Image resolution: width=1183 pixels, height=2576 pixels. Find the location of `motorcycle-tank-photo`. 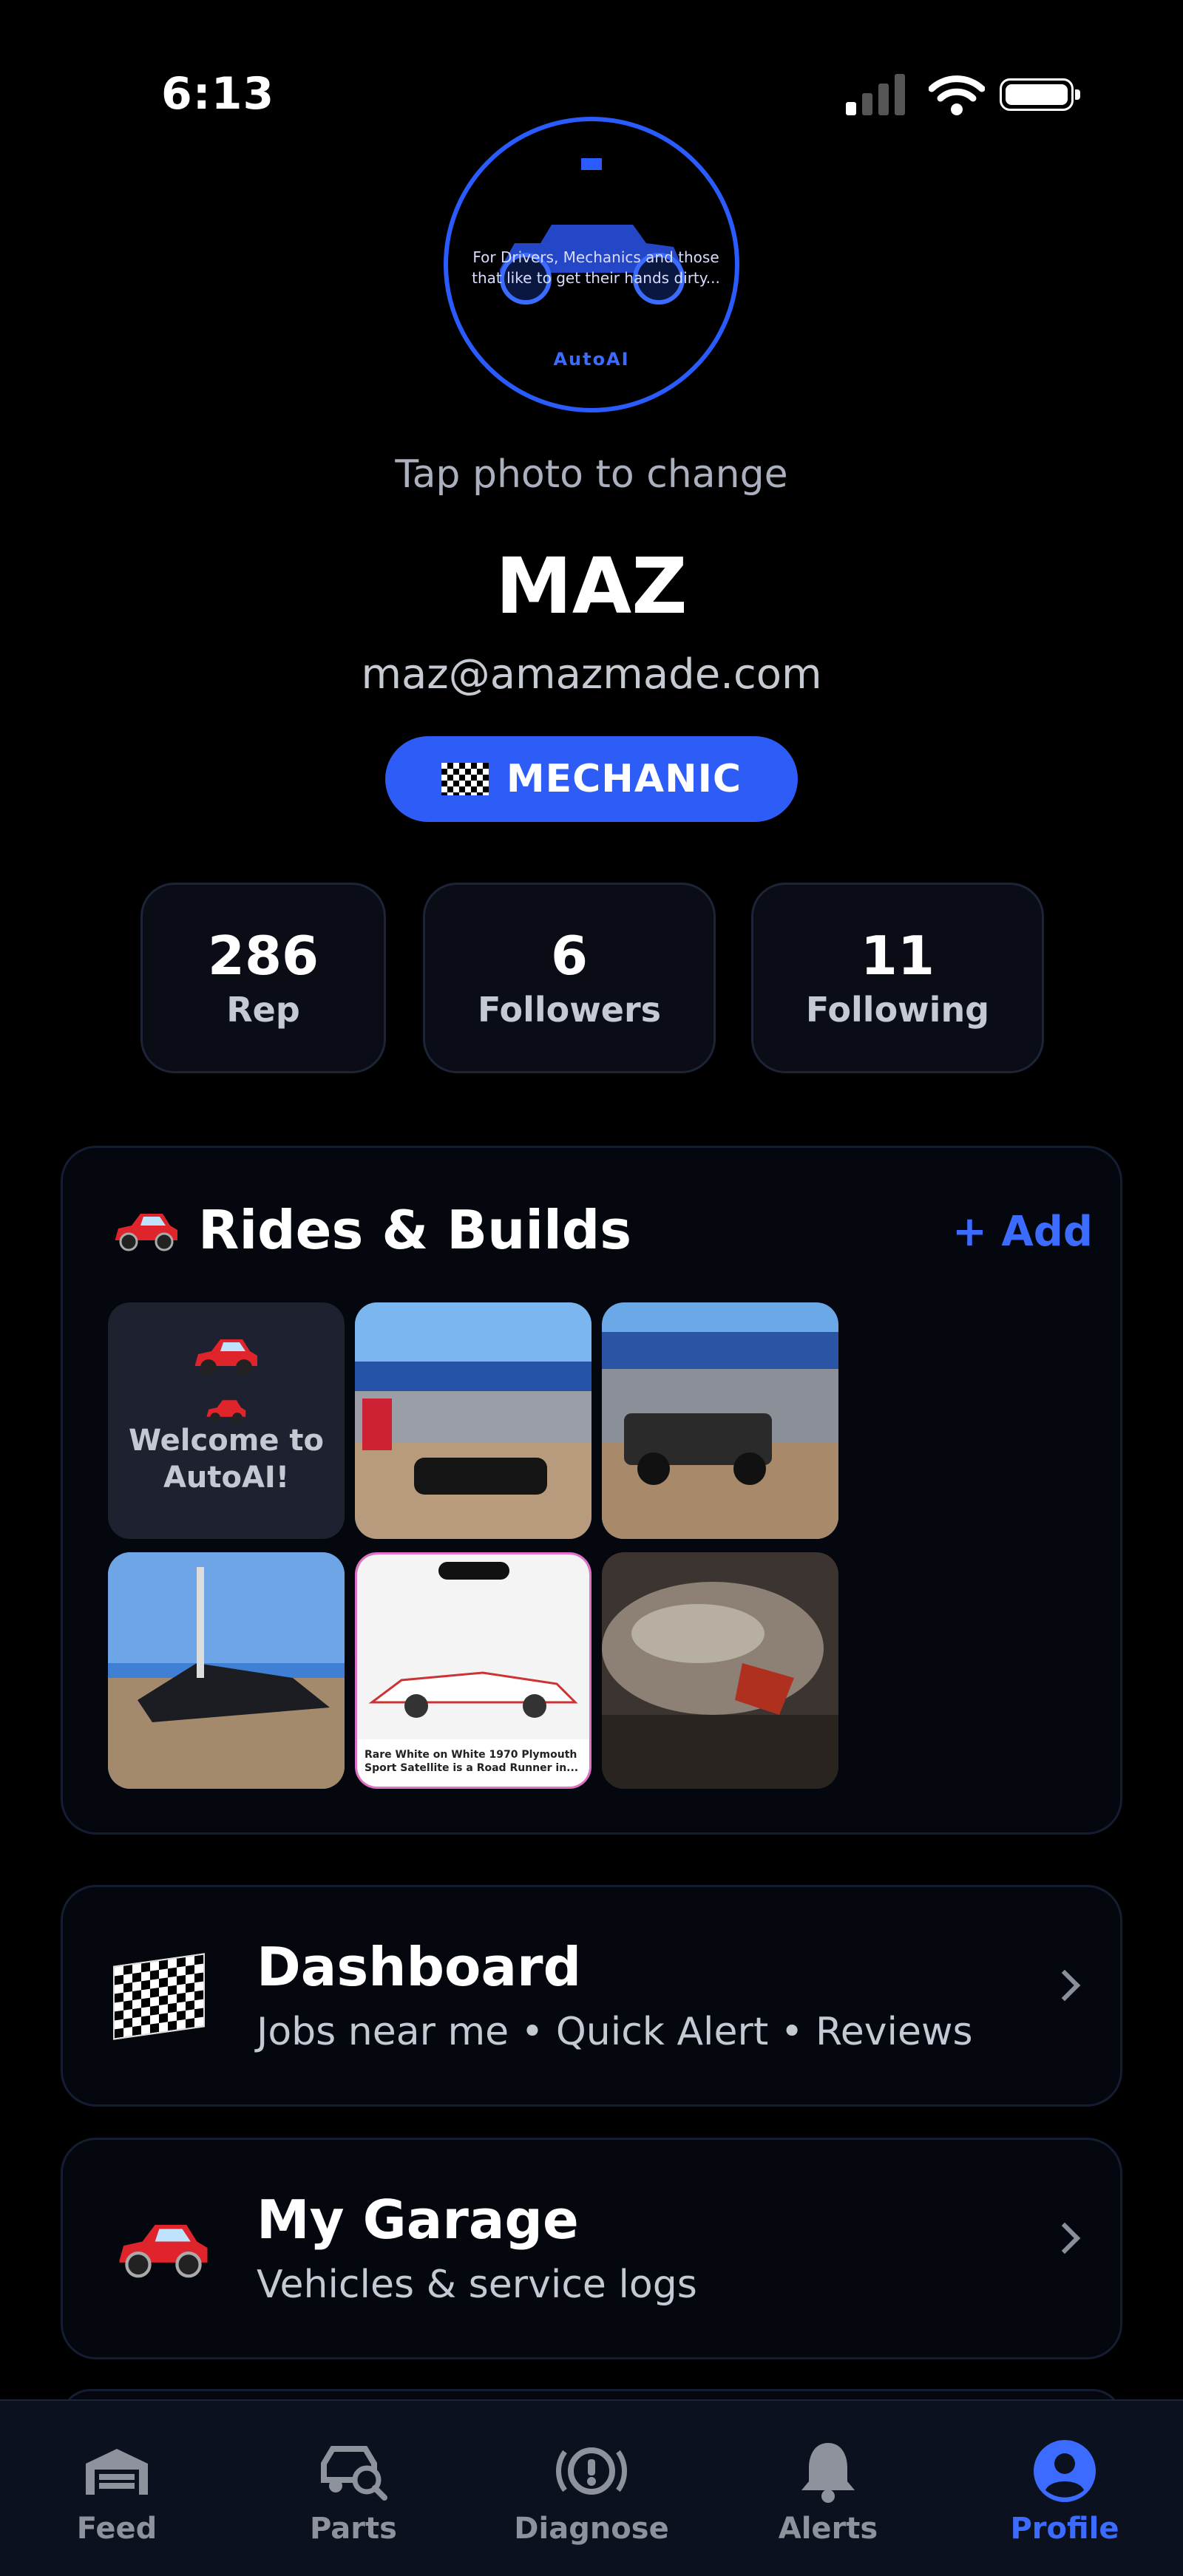

motorcycle-tank-photo is located at coordinates (720, 1670).